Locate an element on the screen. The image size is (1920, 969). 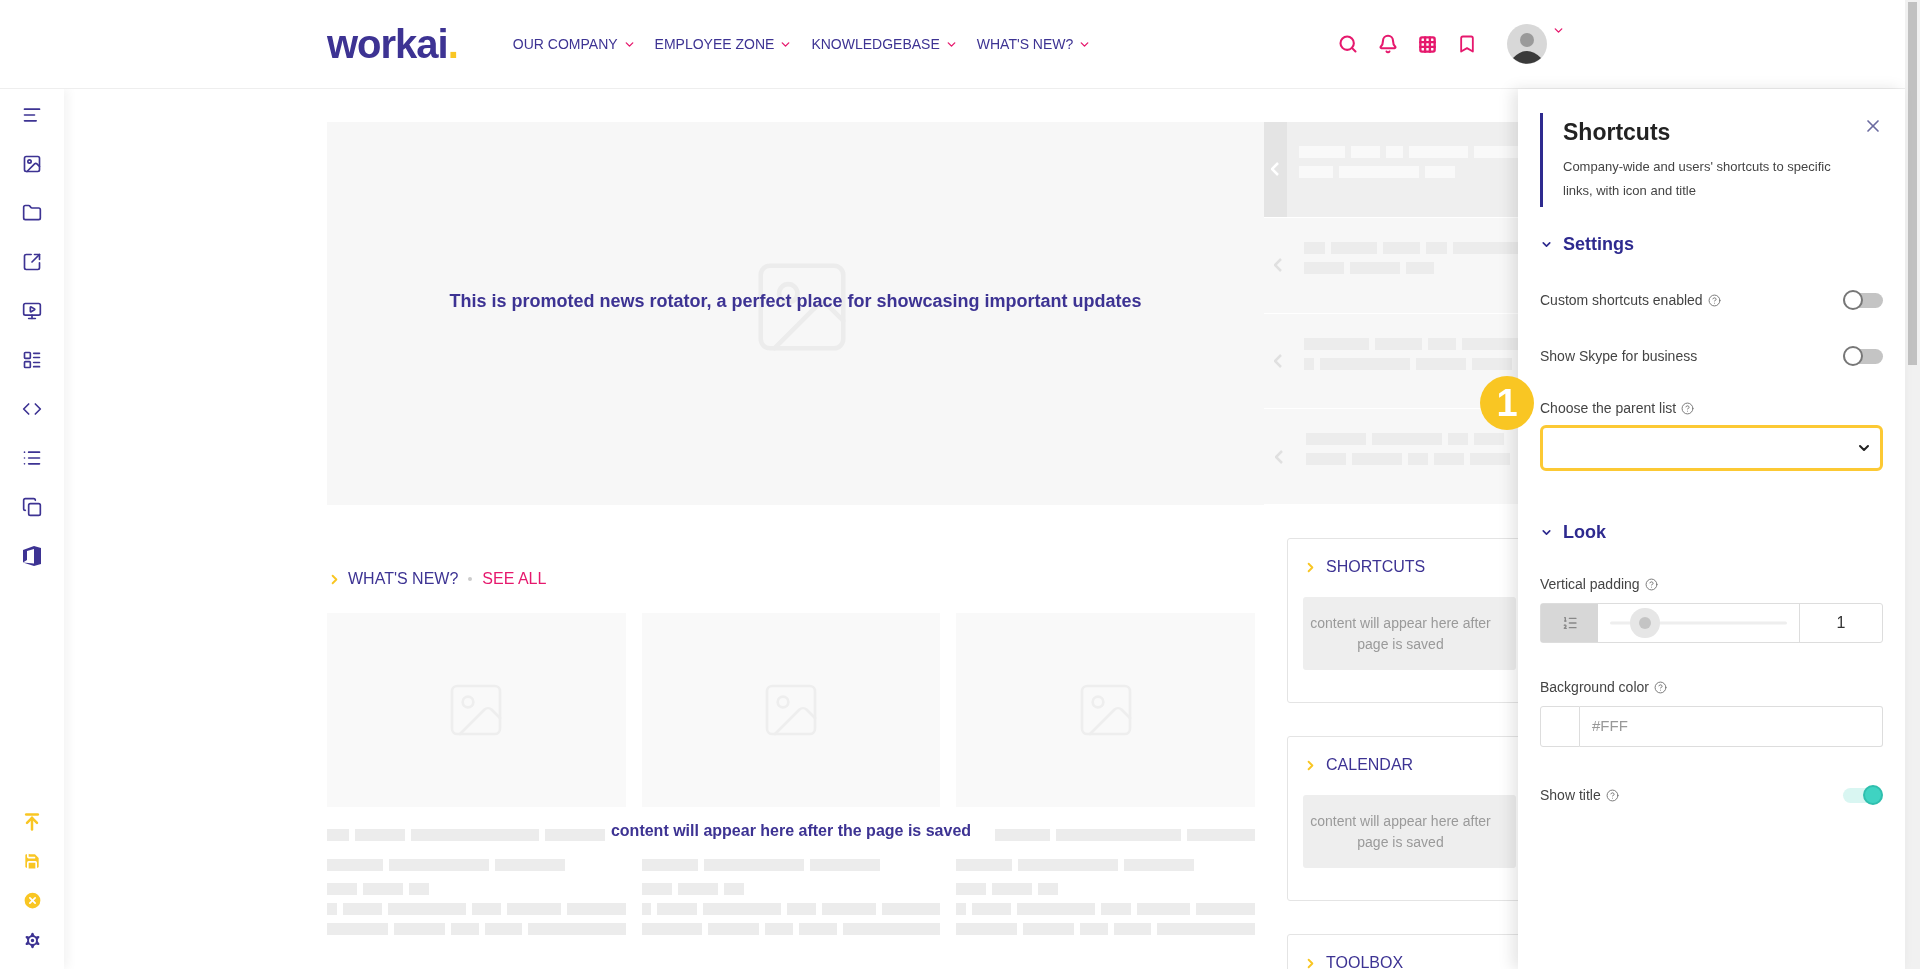
avatar is located at coordinates (1527, 44).